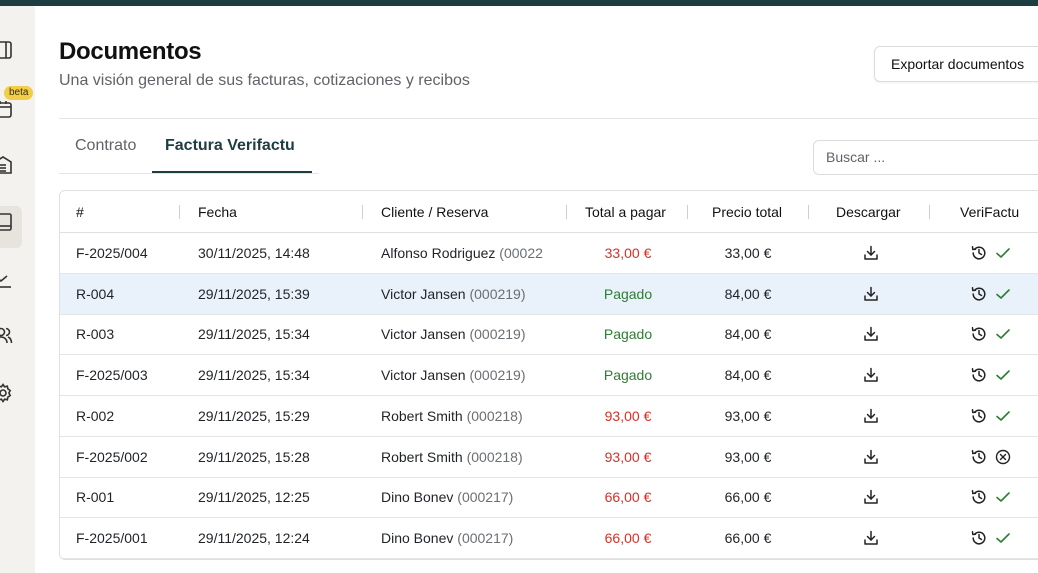 The height and width of the screenshot is (573, 1038). I want to click on document-icon, so click(7, 222).